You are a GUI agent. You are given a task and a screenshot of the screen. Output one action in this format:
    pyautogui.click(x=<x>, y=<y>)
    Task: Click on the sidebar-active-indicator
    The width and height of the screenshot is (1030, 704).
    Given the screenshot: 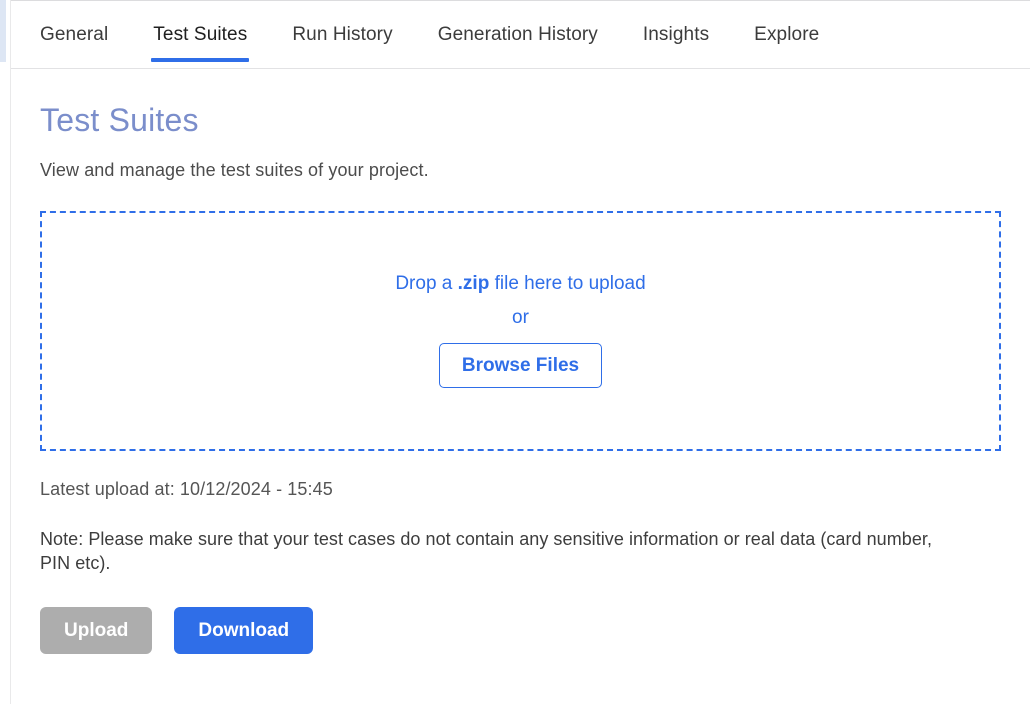 What is the action you would take?
    pyautogui.click(x=3, y=31)
    